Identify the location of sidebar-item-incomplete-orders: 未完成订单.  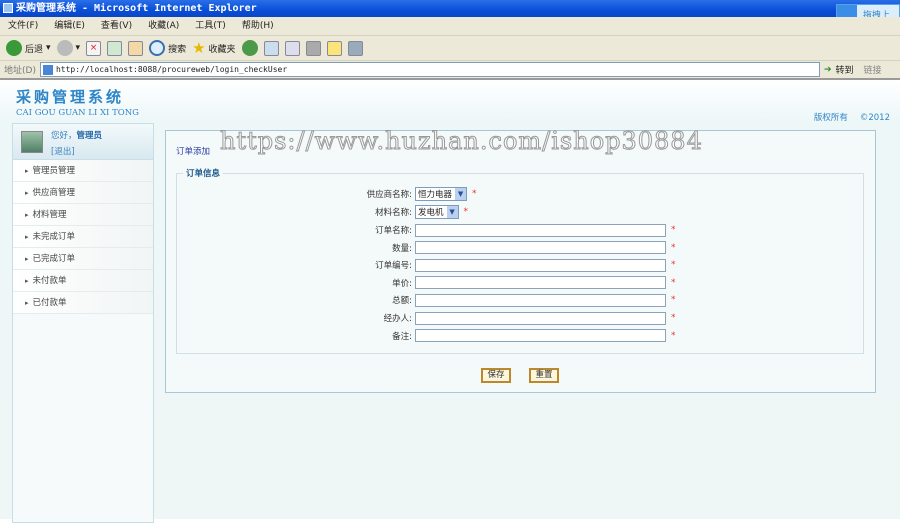
(83, 237).